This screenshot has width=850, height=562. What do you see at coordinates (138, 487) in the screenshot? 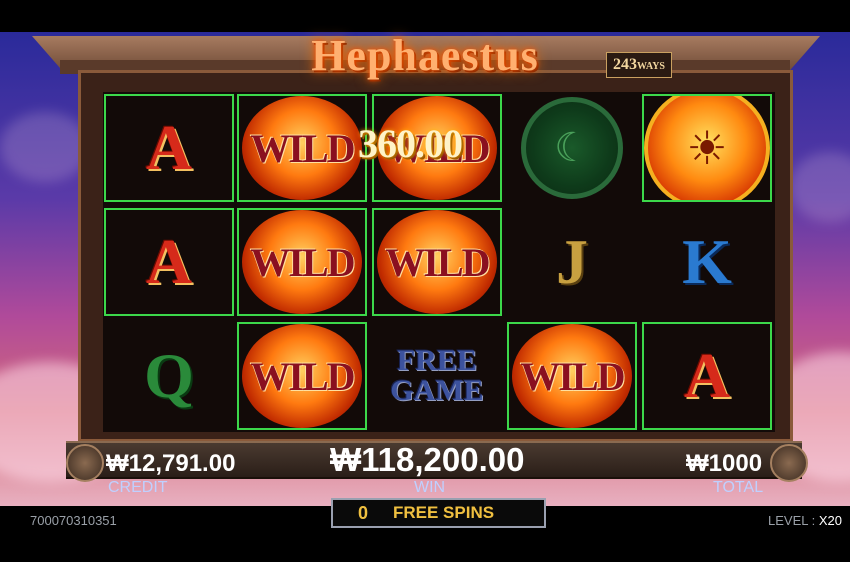
I see `credit-label: CREDIT` at bounding box center [138, 487].